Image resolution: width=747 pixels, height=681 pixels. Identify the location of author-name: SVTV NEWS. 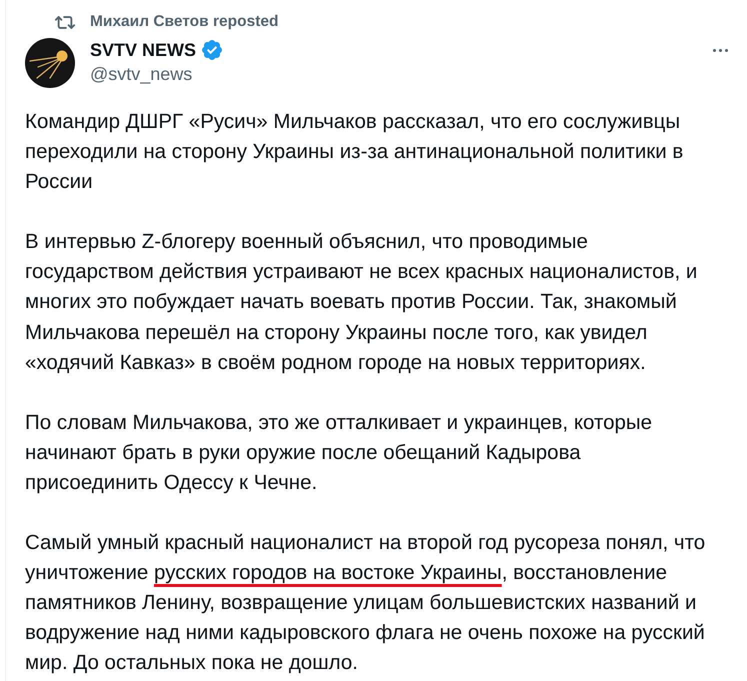
(143, 50).